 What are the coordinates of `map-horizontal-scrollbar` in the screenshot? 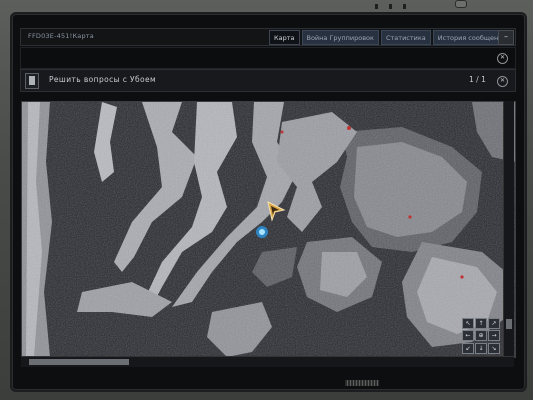 It's located at (267, 361).